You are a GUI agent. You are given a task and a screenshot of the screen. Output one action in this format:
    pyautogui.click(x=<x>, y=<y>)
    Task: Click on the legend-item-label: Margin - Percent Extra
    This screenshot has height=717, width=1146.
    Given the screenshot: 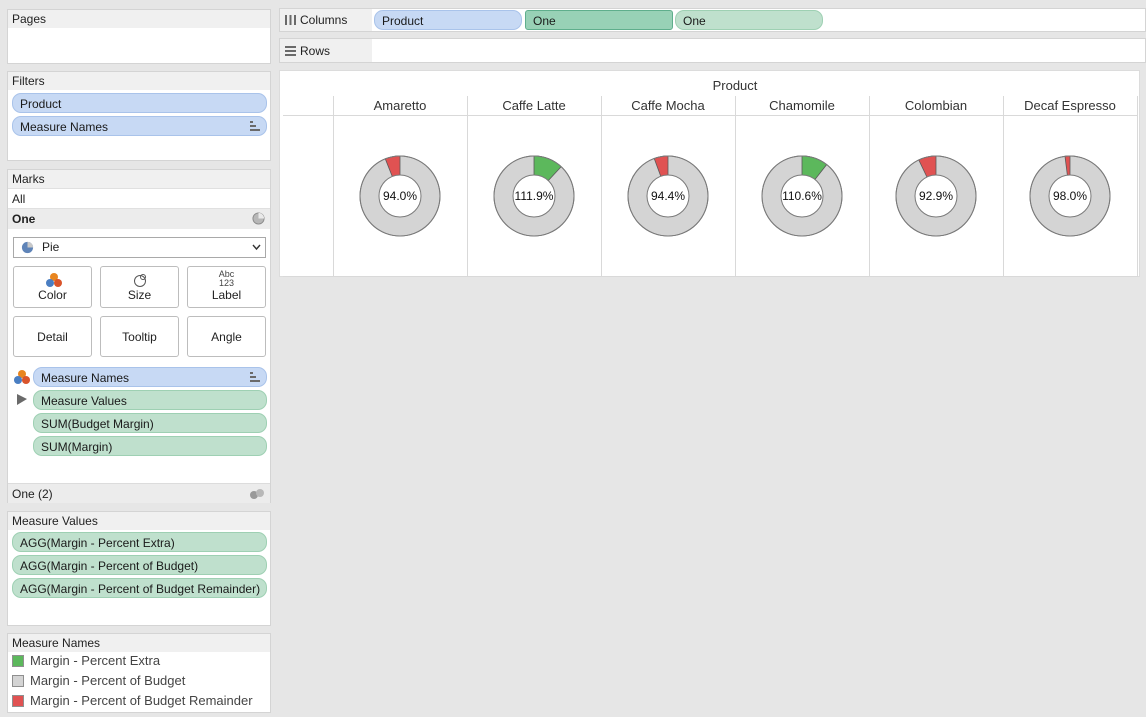 What is the action you would take?
    pyautogui.click(x=95, y=660)
    